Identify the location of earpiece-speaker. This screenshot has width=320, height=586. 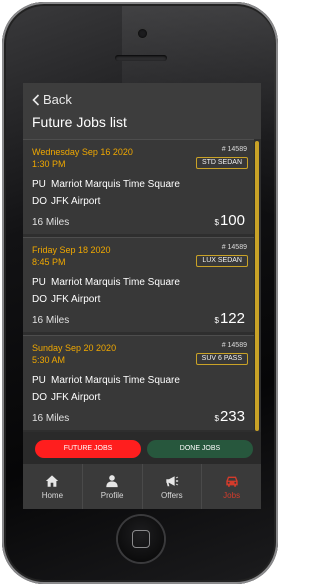
(141, 58).